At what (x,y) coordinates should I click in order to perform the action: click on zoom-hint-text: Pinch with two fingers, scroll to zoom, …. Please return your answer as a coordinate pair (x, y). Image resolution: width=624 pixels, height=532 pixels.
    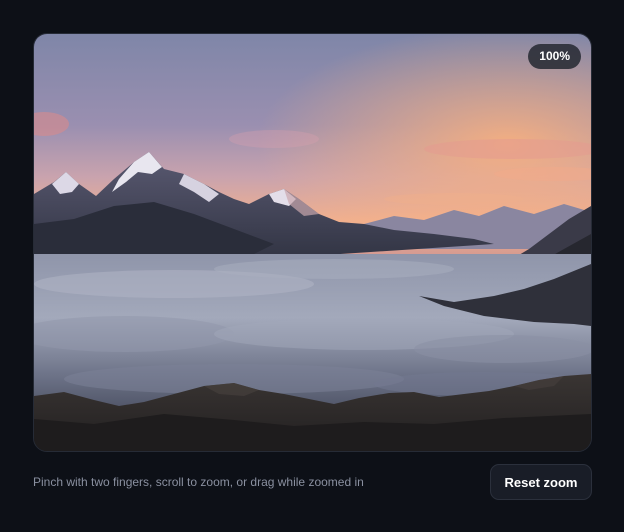
    Looking at the image, I should click on (198, 482).